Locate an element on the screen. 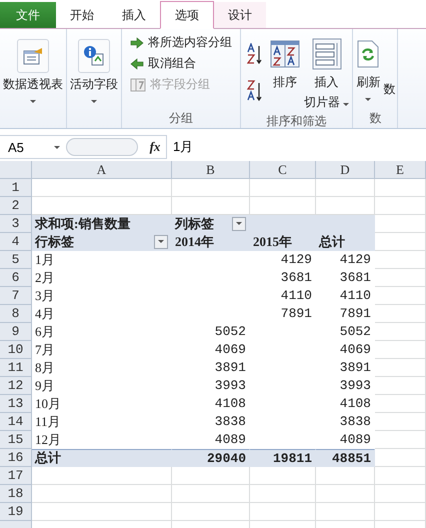 This screenshot has width=426, height=528. refresh-icon is located at coordinates (368, 54).